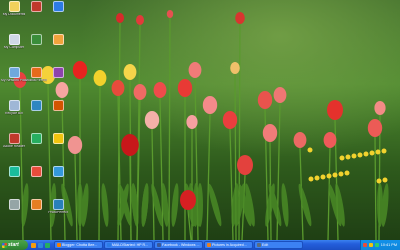 The height and width of the screenshot is (250, 400). What do you see at coordinates (4, 245) in the screenshot?
I see `windows-logo-icon` at bounding box center [4, 245].